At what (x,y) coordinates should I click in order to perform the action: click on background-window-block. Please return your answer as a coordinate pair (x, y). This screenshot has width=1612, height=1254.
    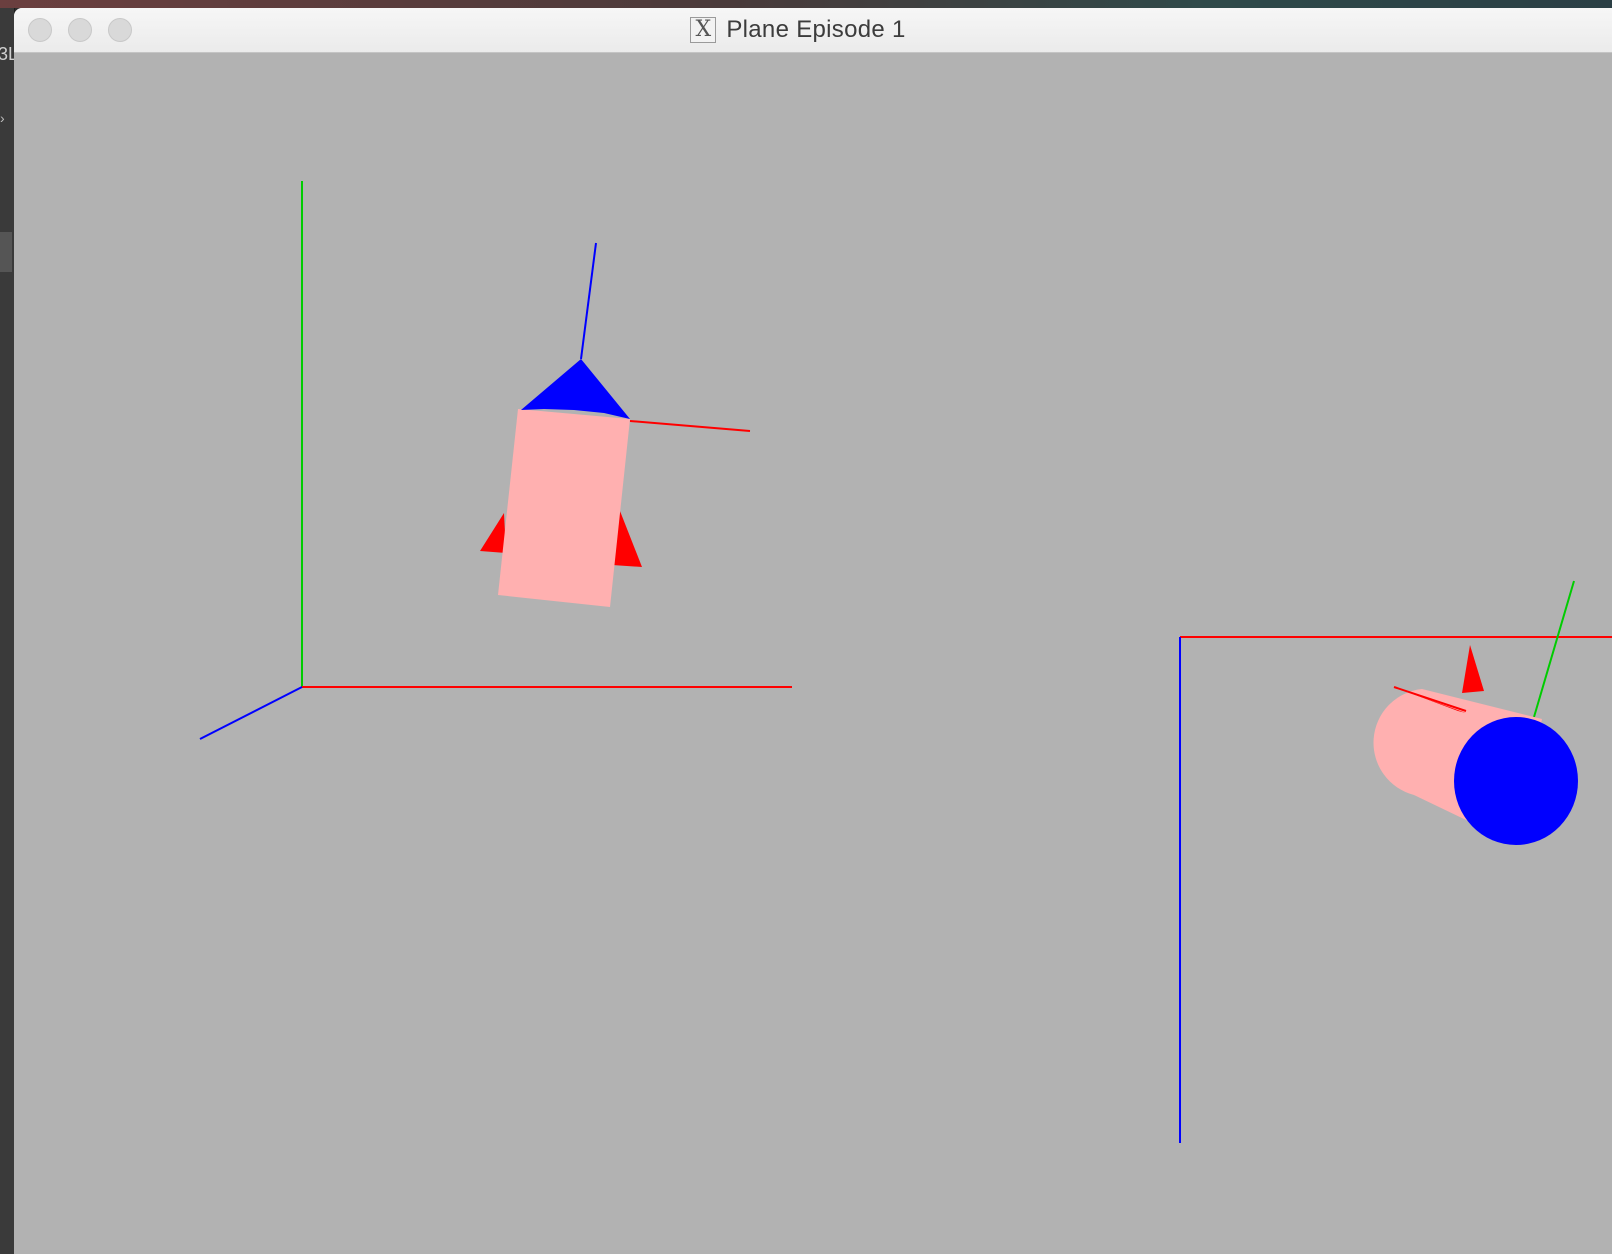
    Looking at the image, I should click on (6, 252).